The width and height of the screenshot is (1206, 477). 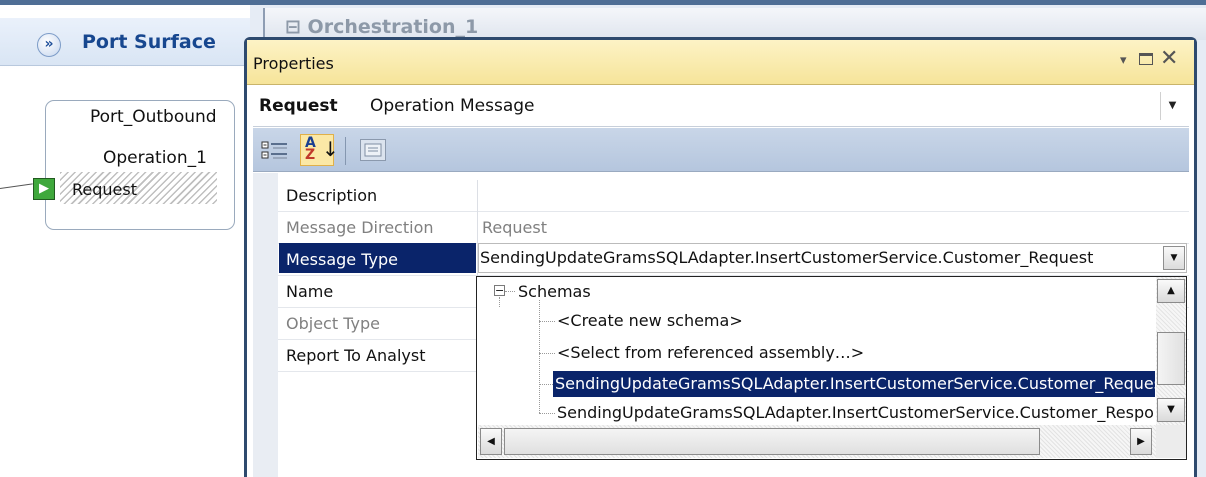 I want to click on sort-arrow-icon: ↓, so click(x=330, y=149).